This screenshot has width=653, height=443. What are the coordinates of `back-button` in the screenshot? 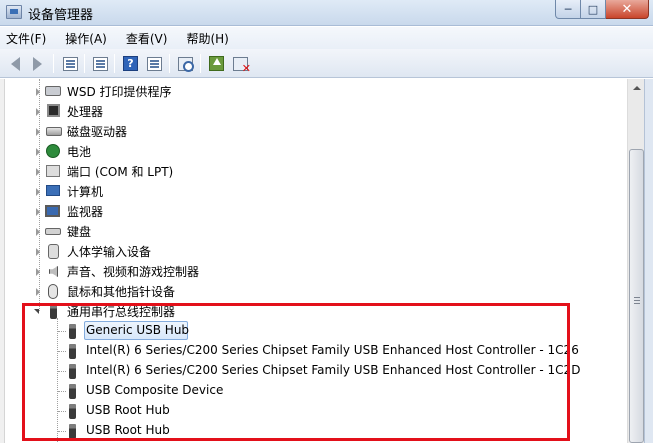 It's located at (15, 63).